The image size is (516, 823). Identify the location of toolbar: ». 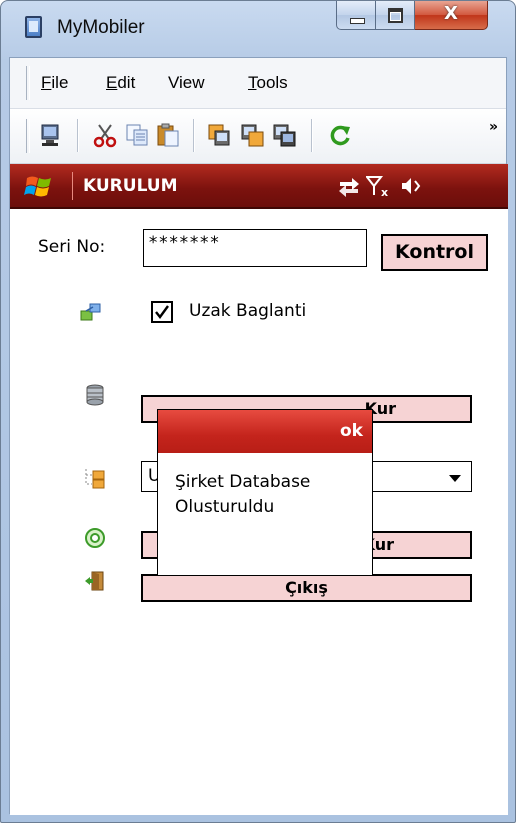
(258, 136).